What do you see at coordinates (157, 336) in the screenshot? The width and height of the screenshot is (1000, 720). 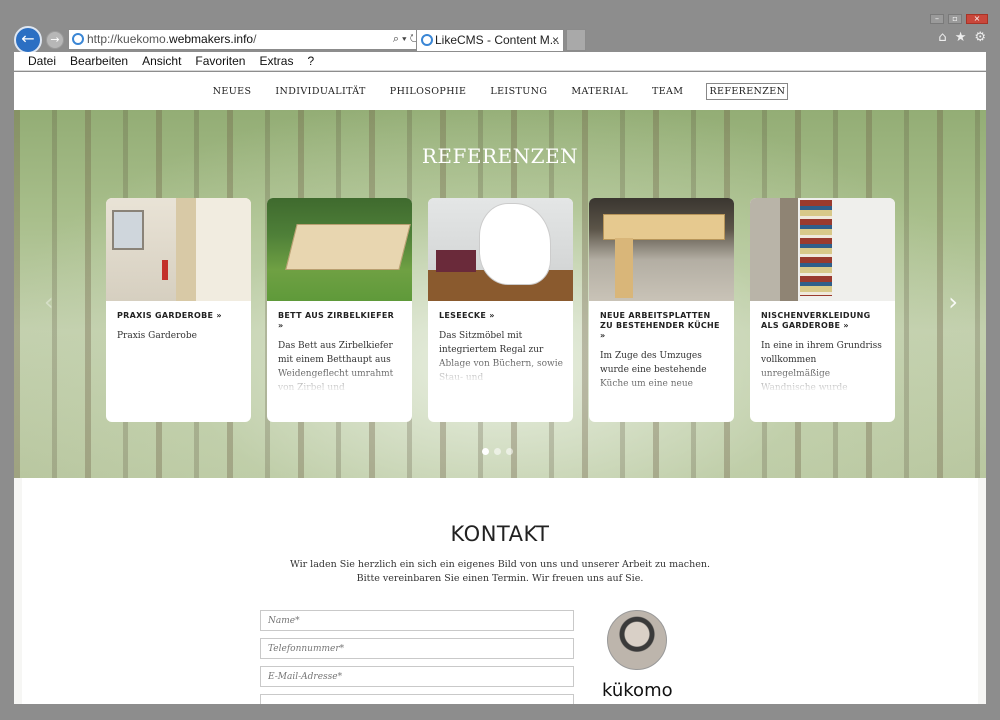 I see `card-text: Praxis Garderobe` at bounding box center [157, 336].